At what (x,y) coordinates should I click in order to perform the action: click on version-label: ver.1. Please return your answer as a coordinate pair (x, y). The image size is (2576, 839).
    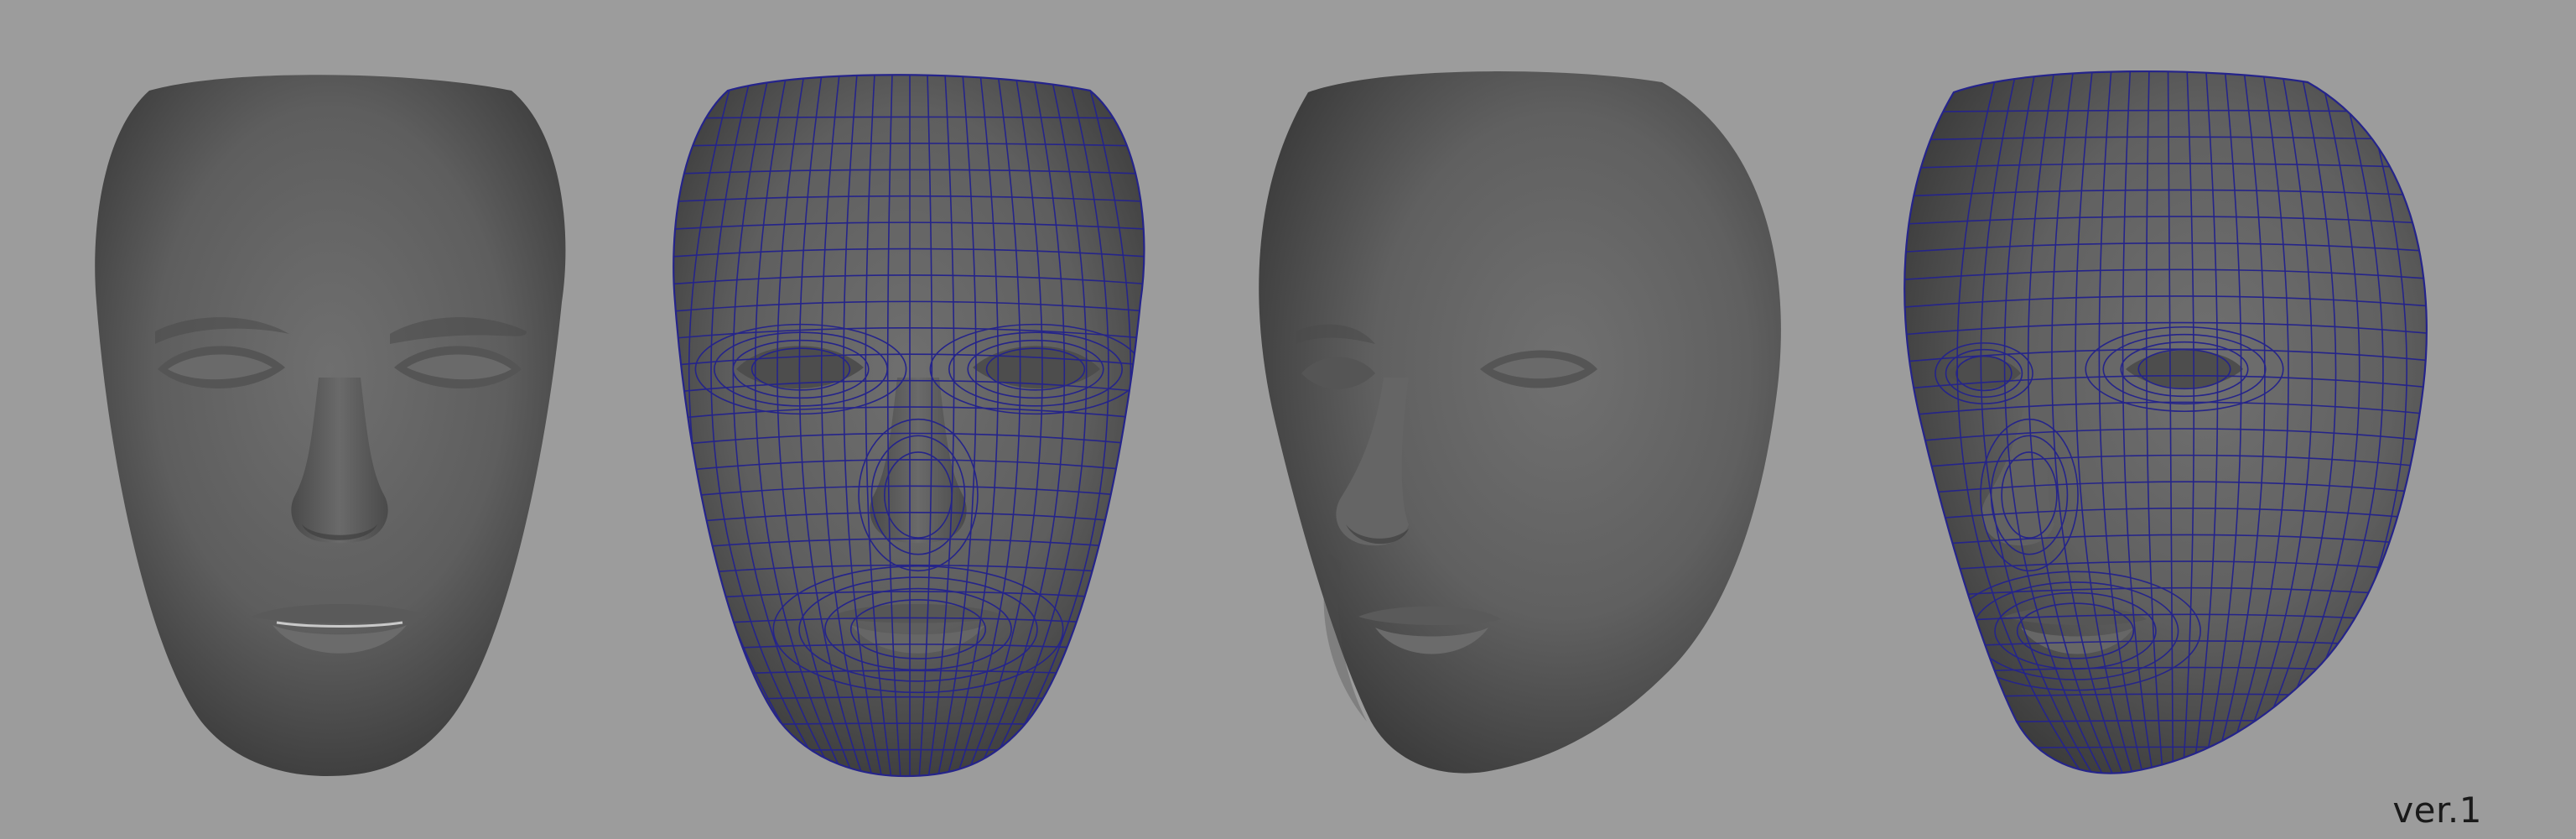
    Looking at the image, I should click on (2437, 810).